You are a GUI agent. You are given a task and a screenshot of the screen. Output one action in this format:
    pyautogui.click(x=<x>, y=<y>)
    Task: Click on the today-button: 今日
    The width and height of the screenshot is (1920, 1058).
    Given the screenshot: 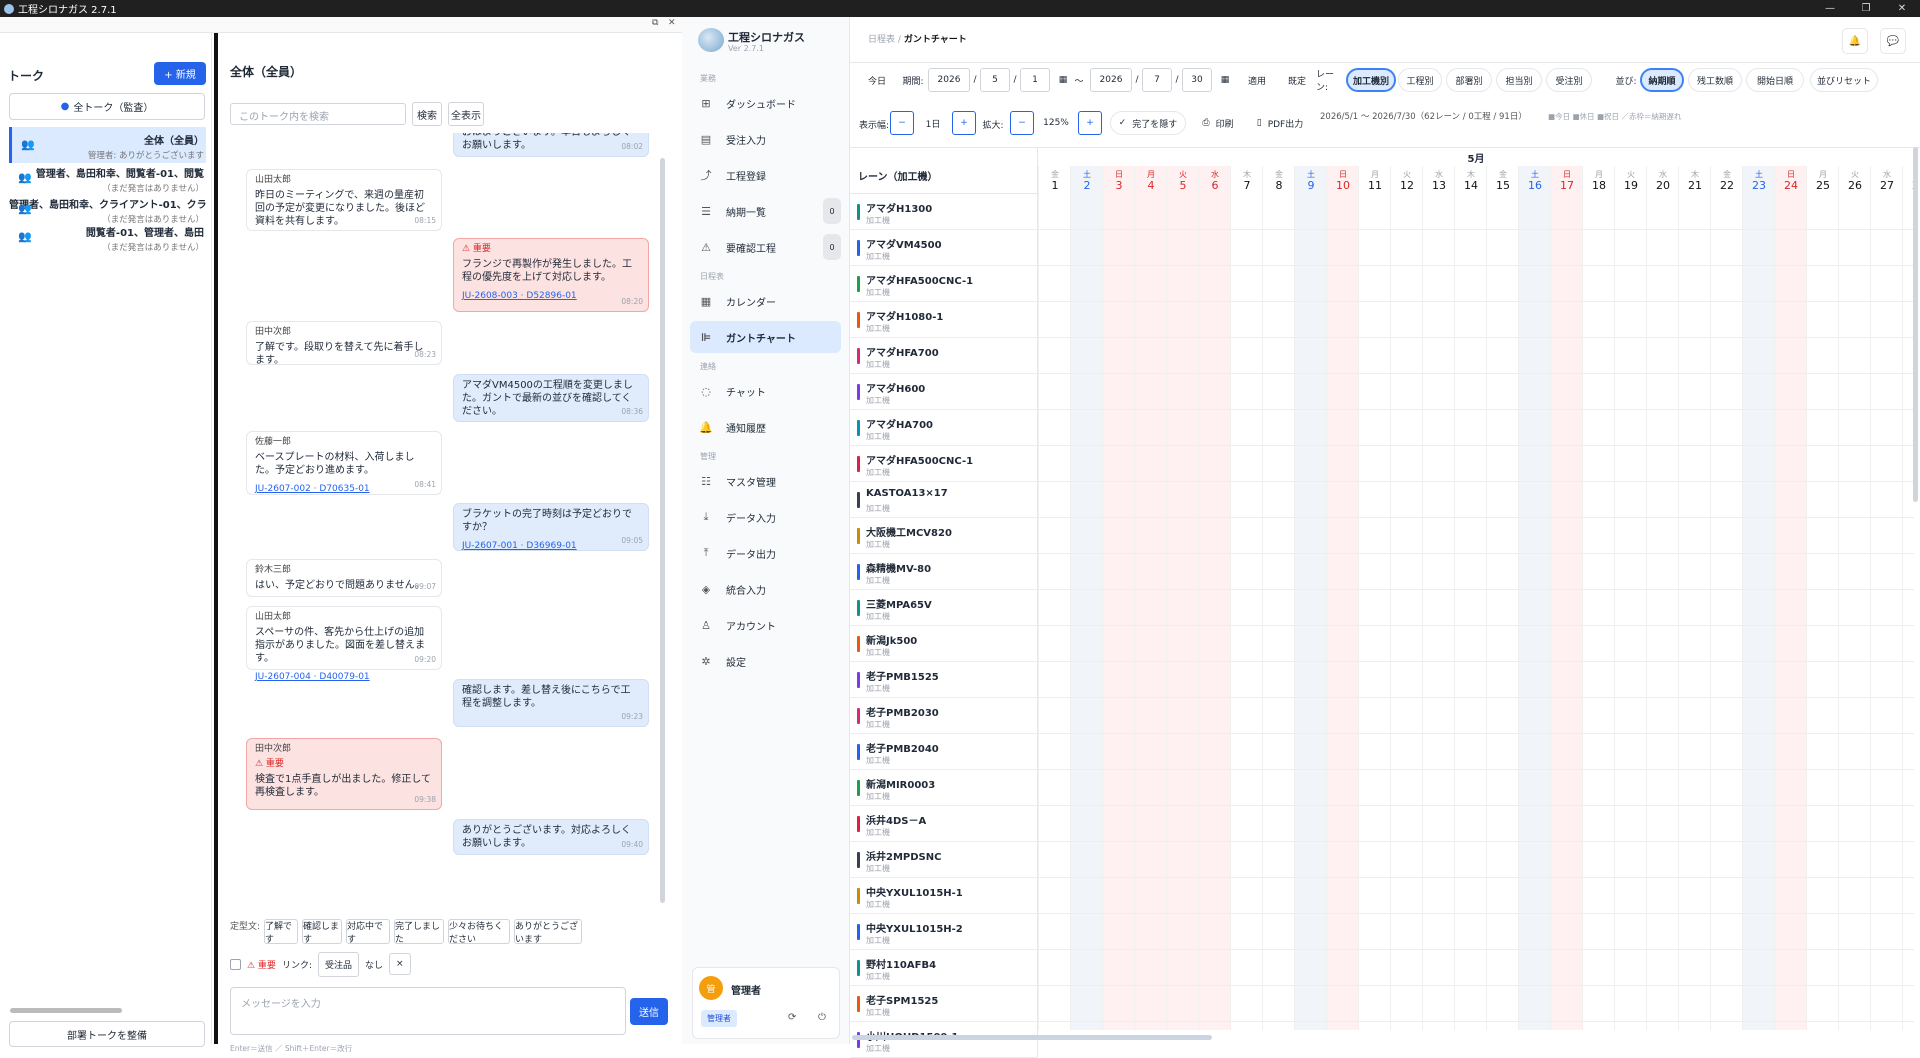 What is the action you would take?
    pyautogui.click(x=877, y=80)
    